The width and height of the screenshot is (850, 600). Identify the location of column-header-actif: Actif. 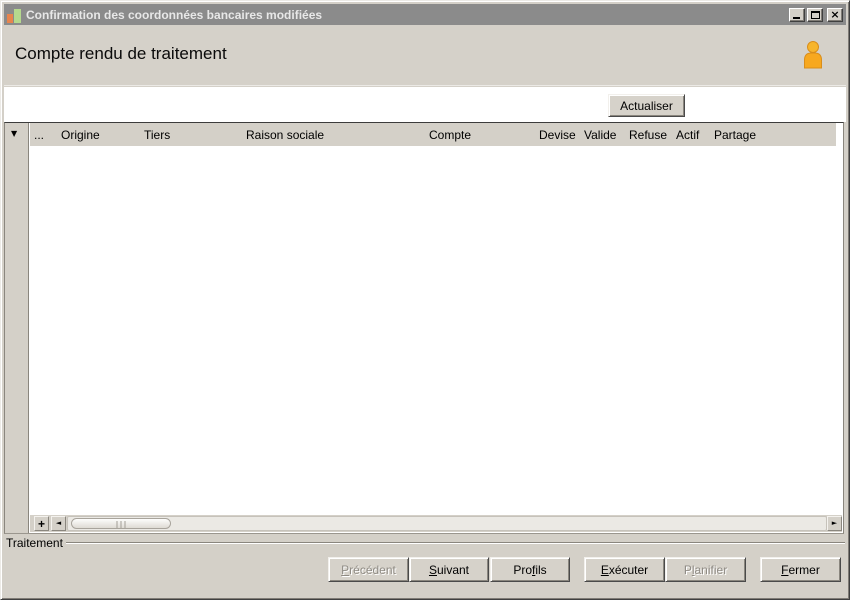
(687, 135).